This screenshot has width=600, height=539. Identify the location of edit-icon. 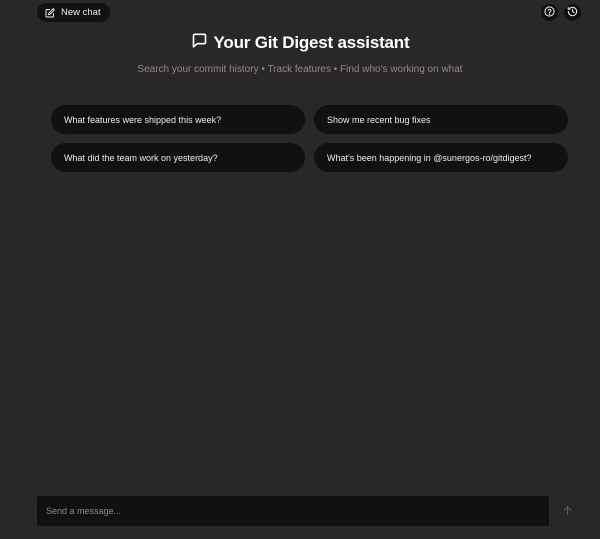
(50, 12).